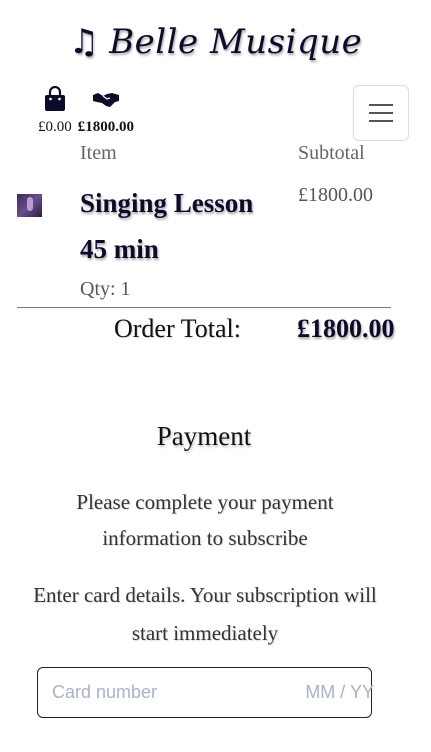  Describe the element at coordinates (215, 155) in the screenshot. I see `cart-table-header: Item Subtotal` at that location.